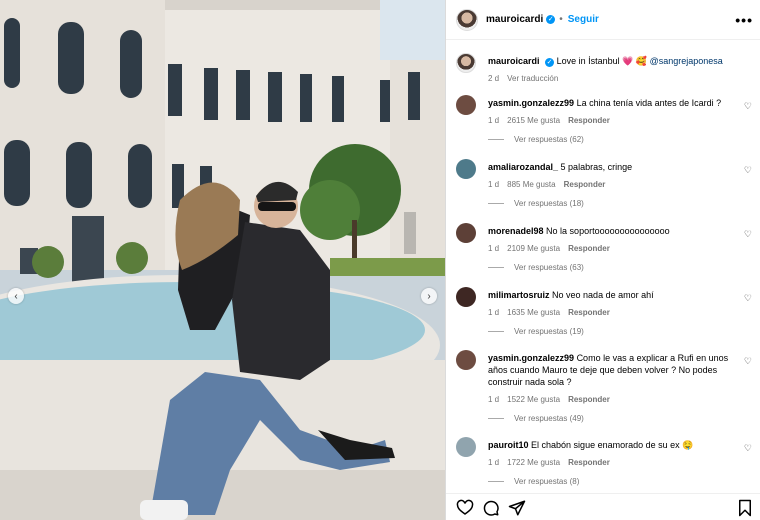 Image resolution: width=760 pixels, height=520 pixels. What do you see at coordinates (494, 78) in the screenshot?
I see `caption-time: 2 d` at bounding box center [494, 78].